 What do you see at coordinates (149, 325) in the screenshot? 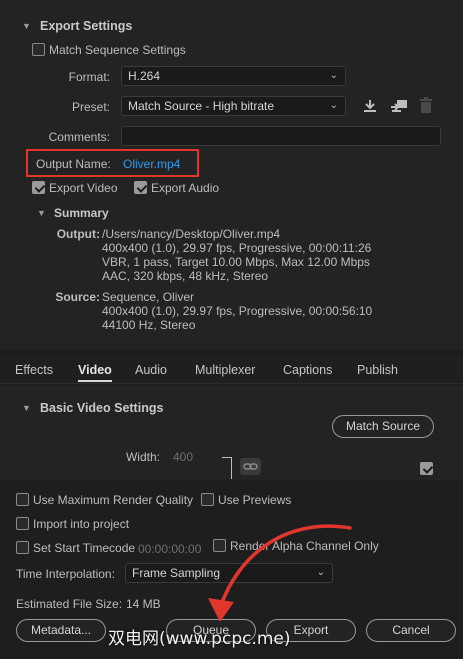
I see `summary-source-line: 44100 Hz, Stereo` at bounding box center [149, 325].